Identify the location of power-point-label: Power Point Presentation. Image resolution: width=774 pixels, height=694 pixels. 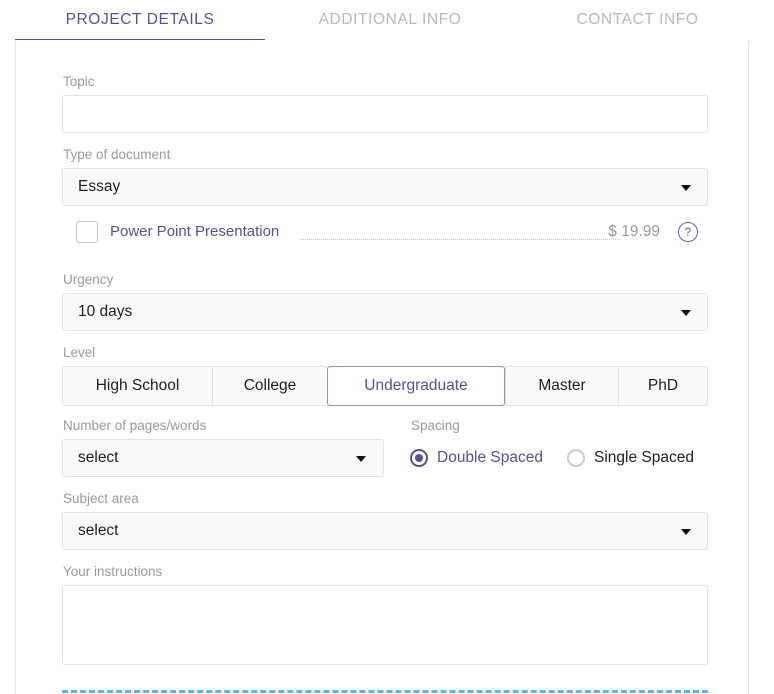
(194, 232).